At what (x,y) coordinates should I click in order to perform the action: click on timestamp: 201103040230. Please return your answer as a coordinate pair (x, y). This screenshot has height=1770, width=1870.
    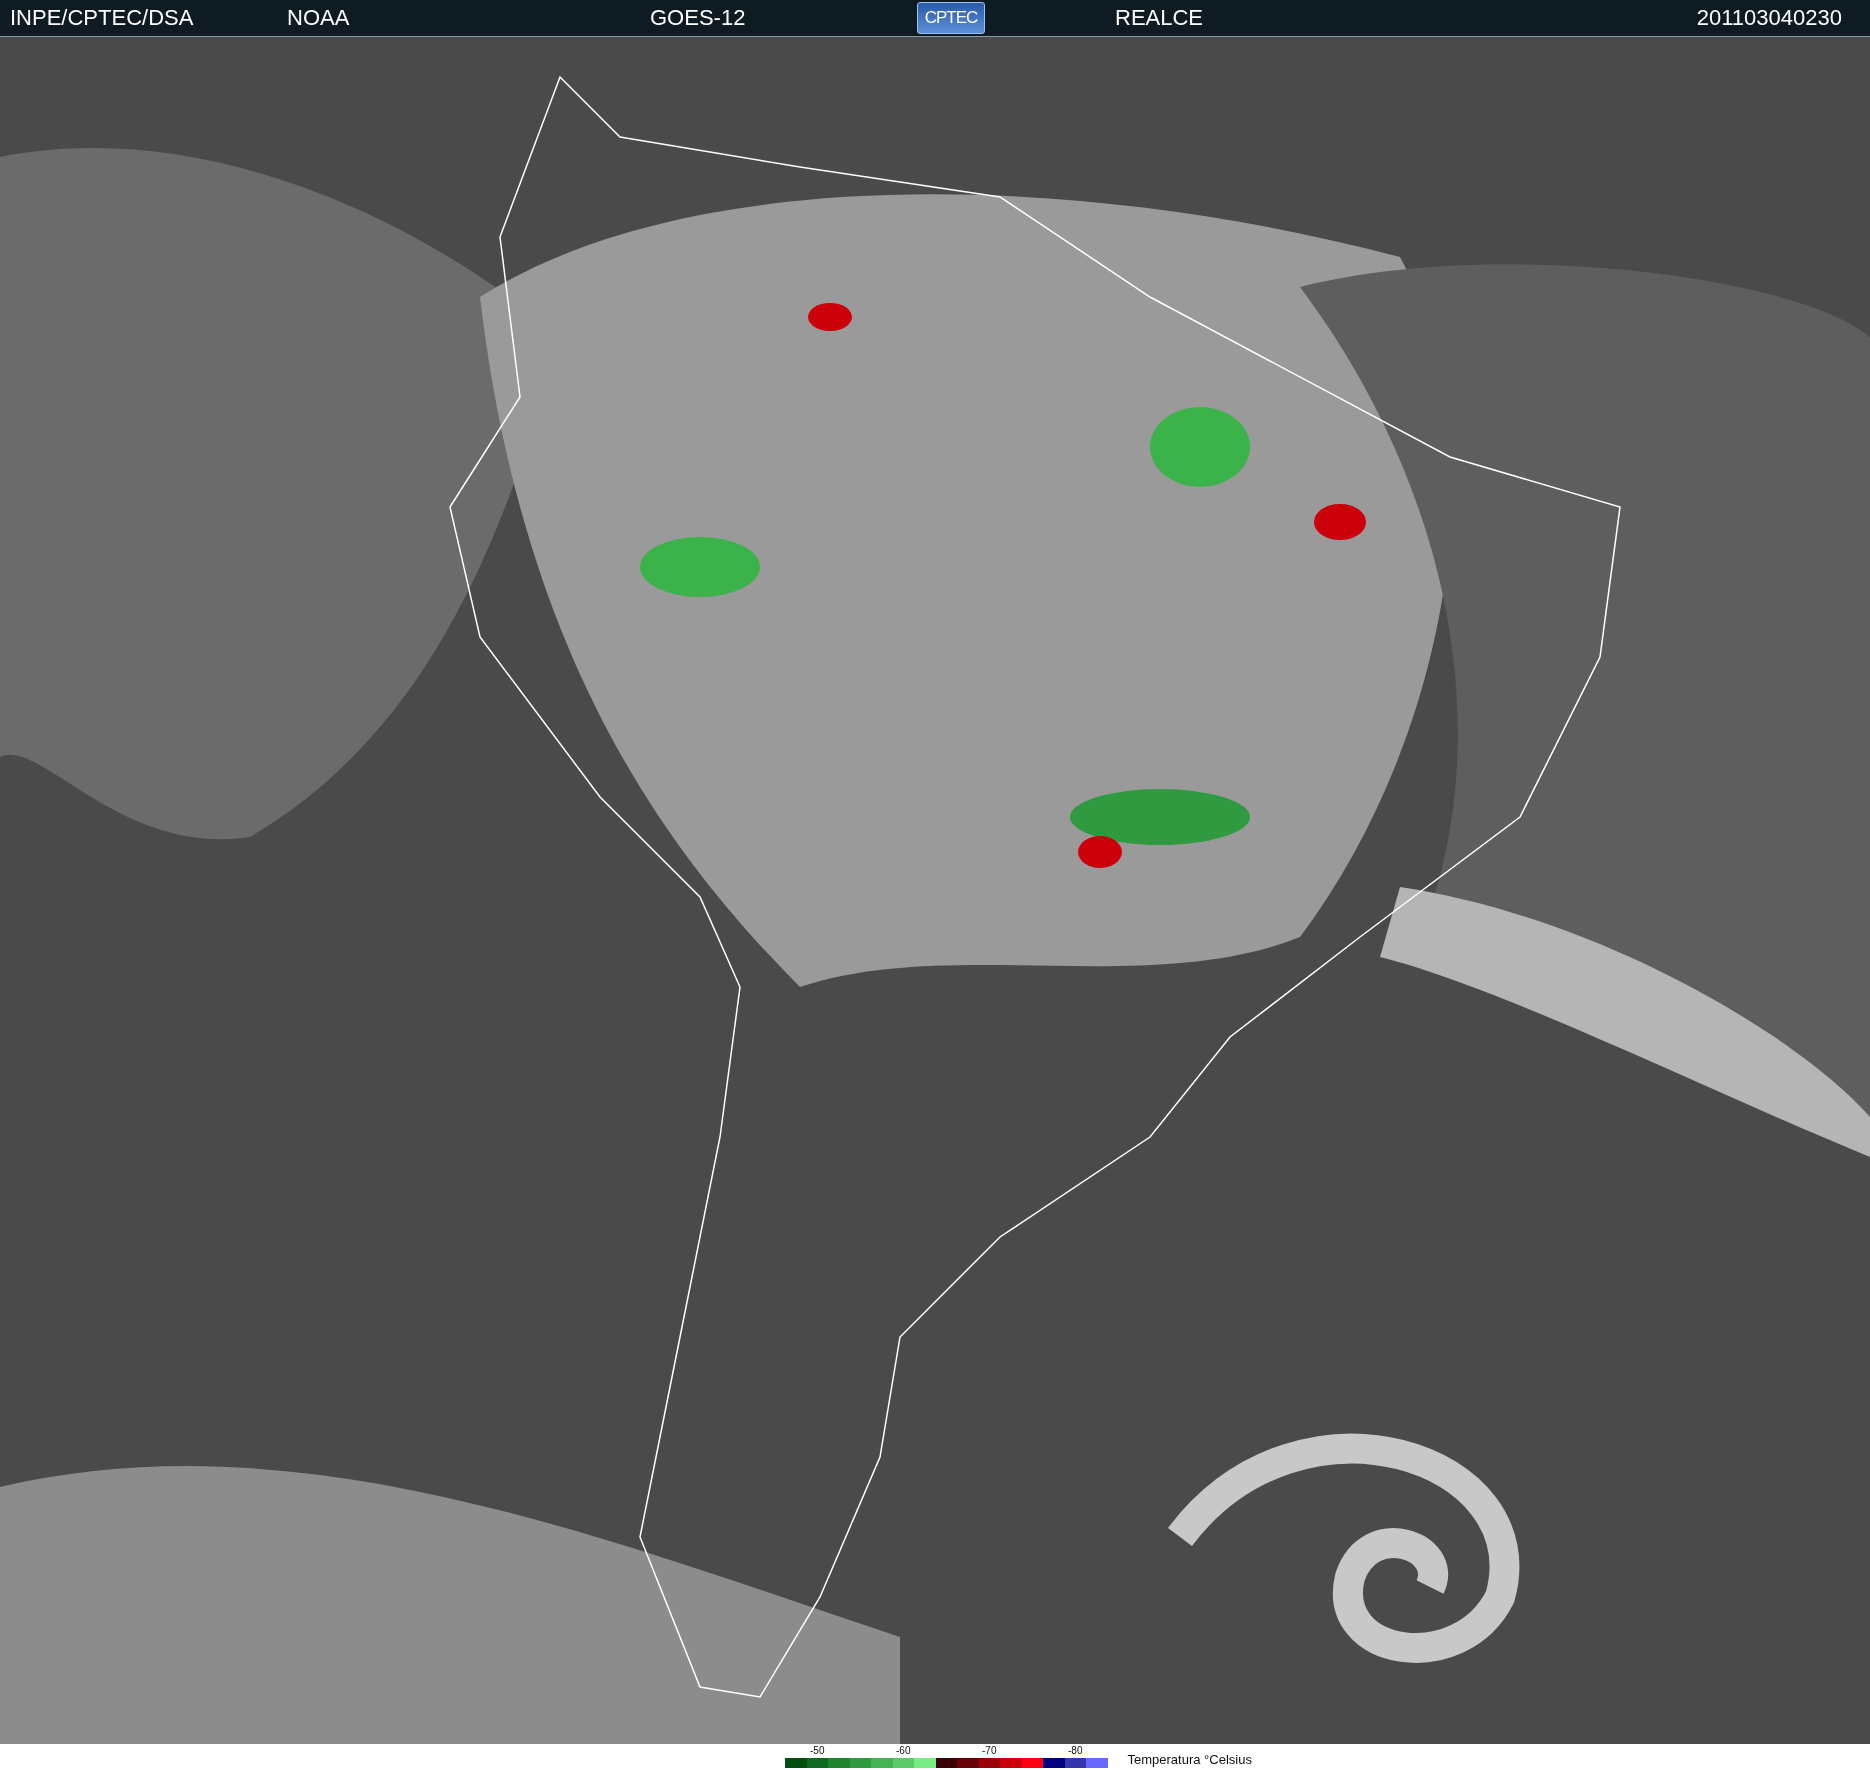
    Looking at the image, I should click on (1769, 18).